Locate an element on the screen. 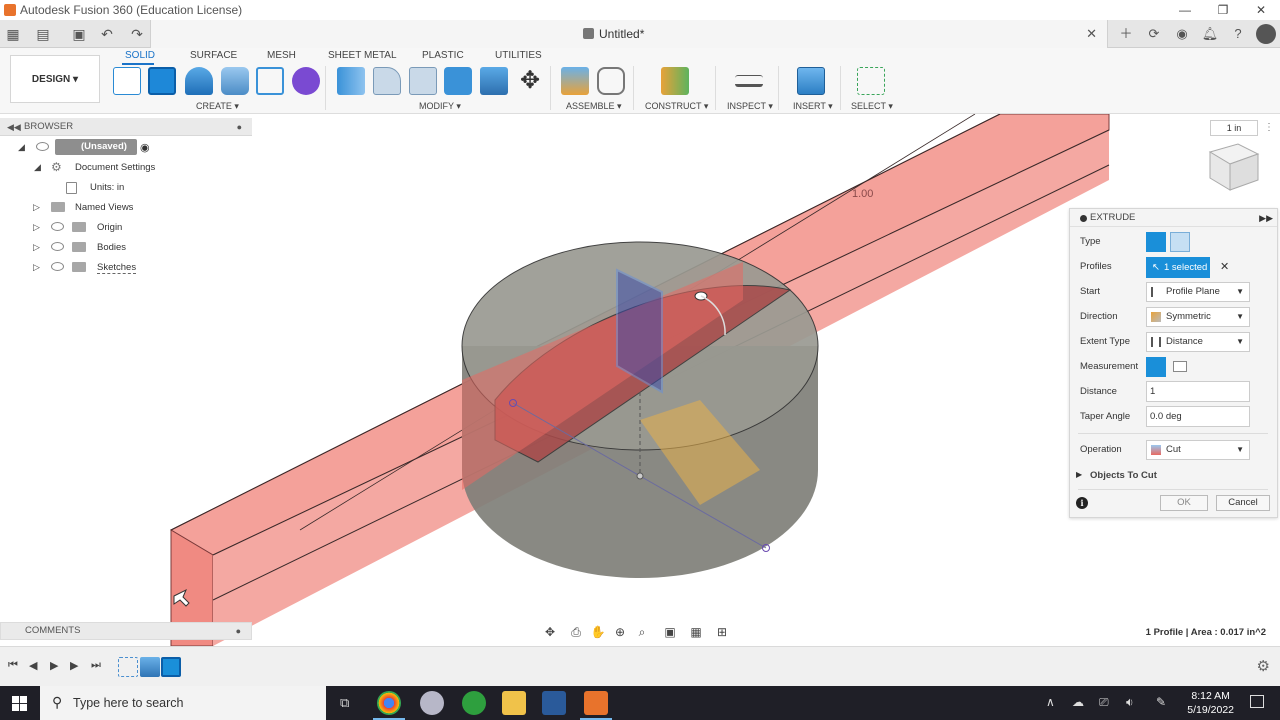 Image resolution: width=1280 pixels, height=720 pixels. extrude-icon is located at coordinates (162, 81).